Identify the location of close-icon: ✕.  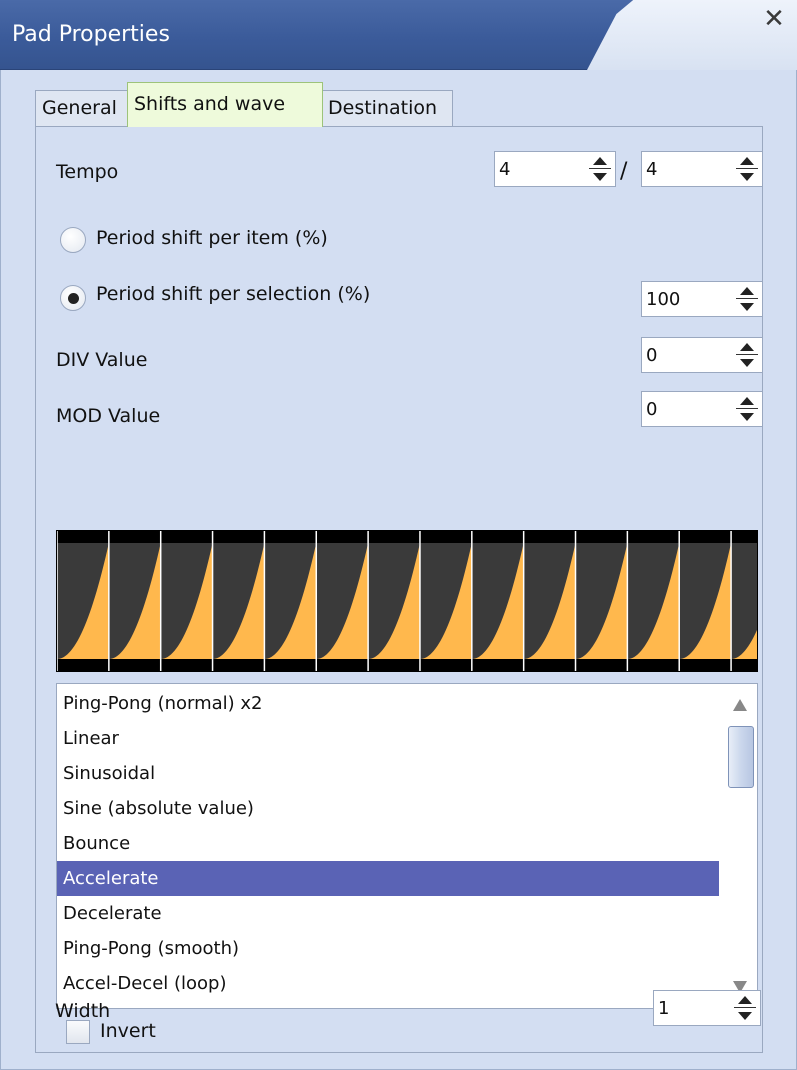
(774, 19).